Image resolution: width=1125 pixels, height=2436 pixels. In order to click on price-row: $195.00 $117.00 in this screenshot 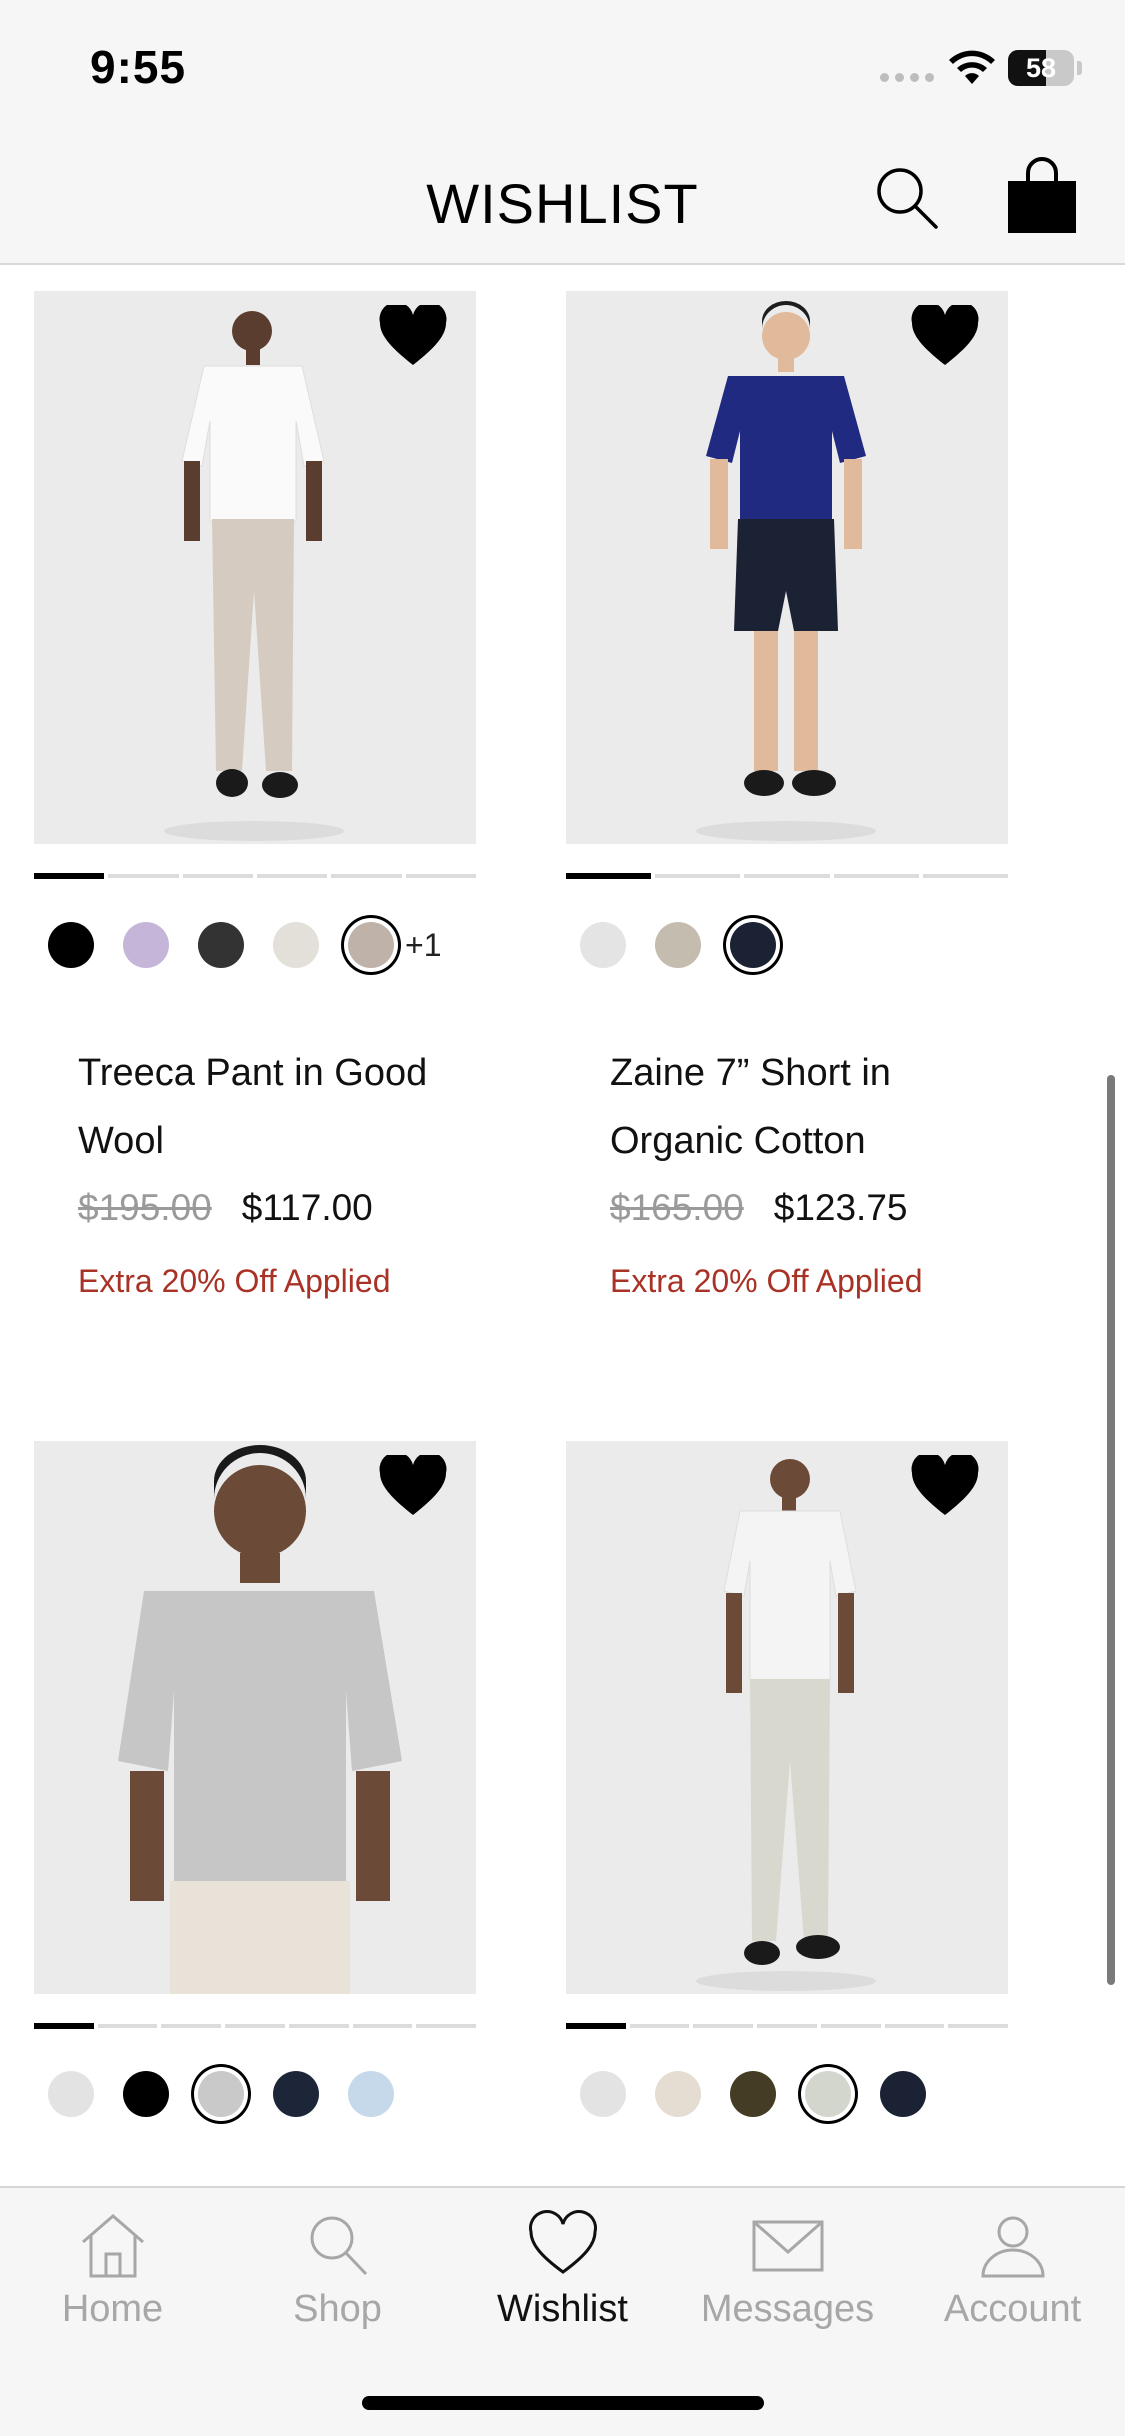, I will do `click(225, 1208)`.